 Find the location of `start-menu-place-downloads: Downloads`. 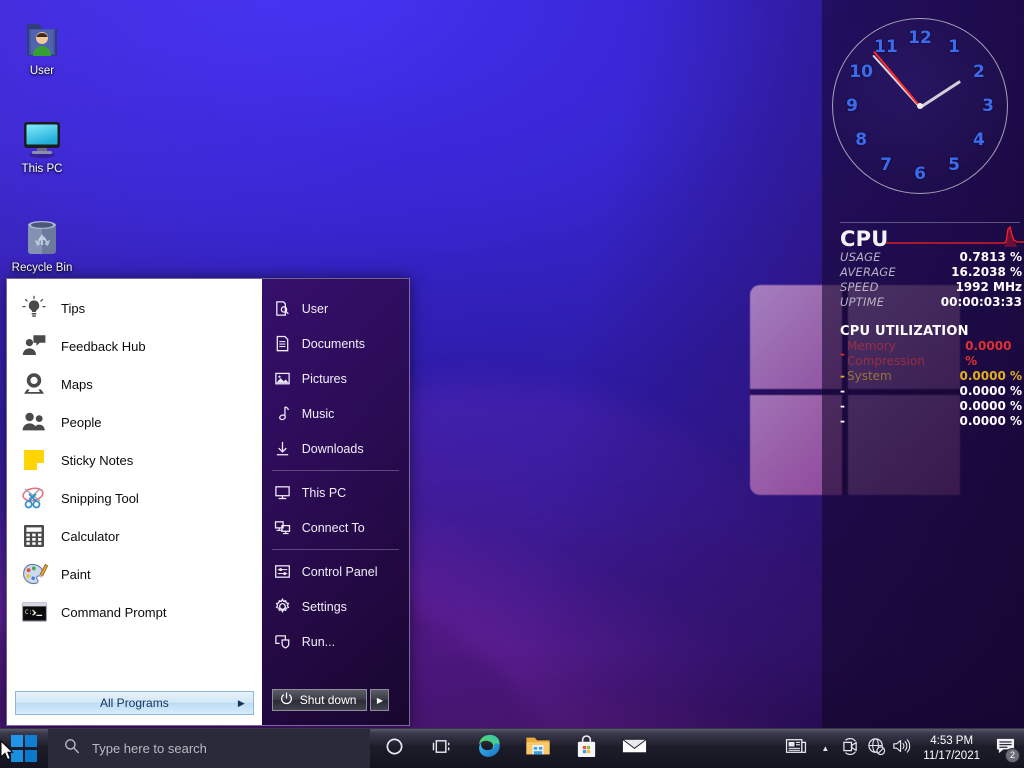

start-menu-place-downloads: Downloads is located at coordinates (335, 448).